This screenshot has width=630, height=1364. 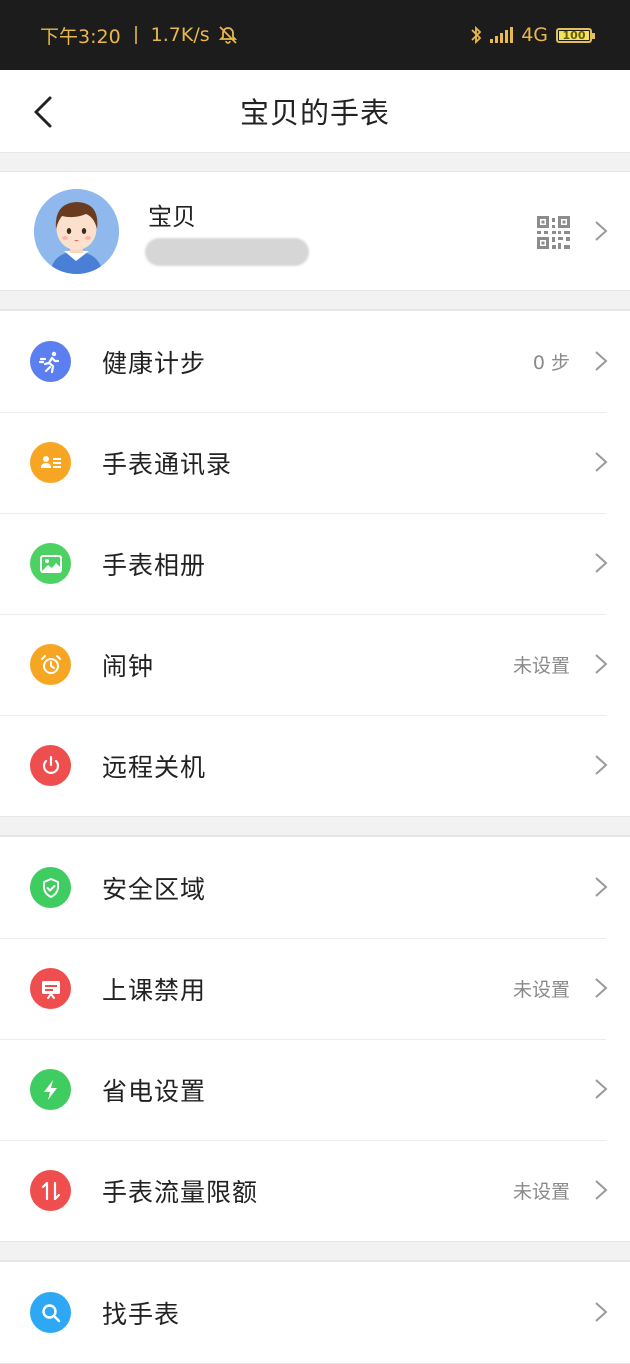 What do you see at coordinates (180, 35) in the screenshot?
I see `status-net-speed: 1.7K/s` at bounding box center [180, 35].